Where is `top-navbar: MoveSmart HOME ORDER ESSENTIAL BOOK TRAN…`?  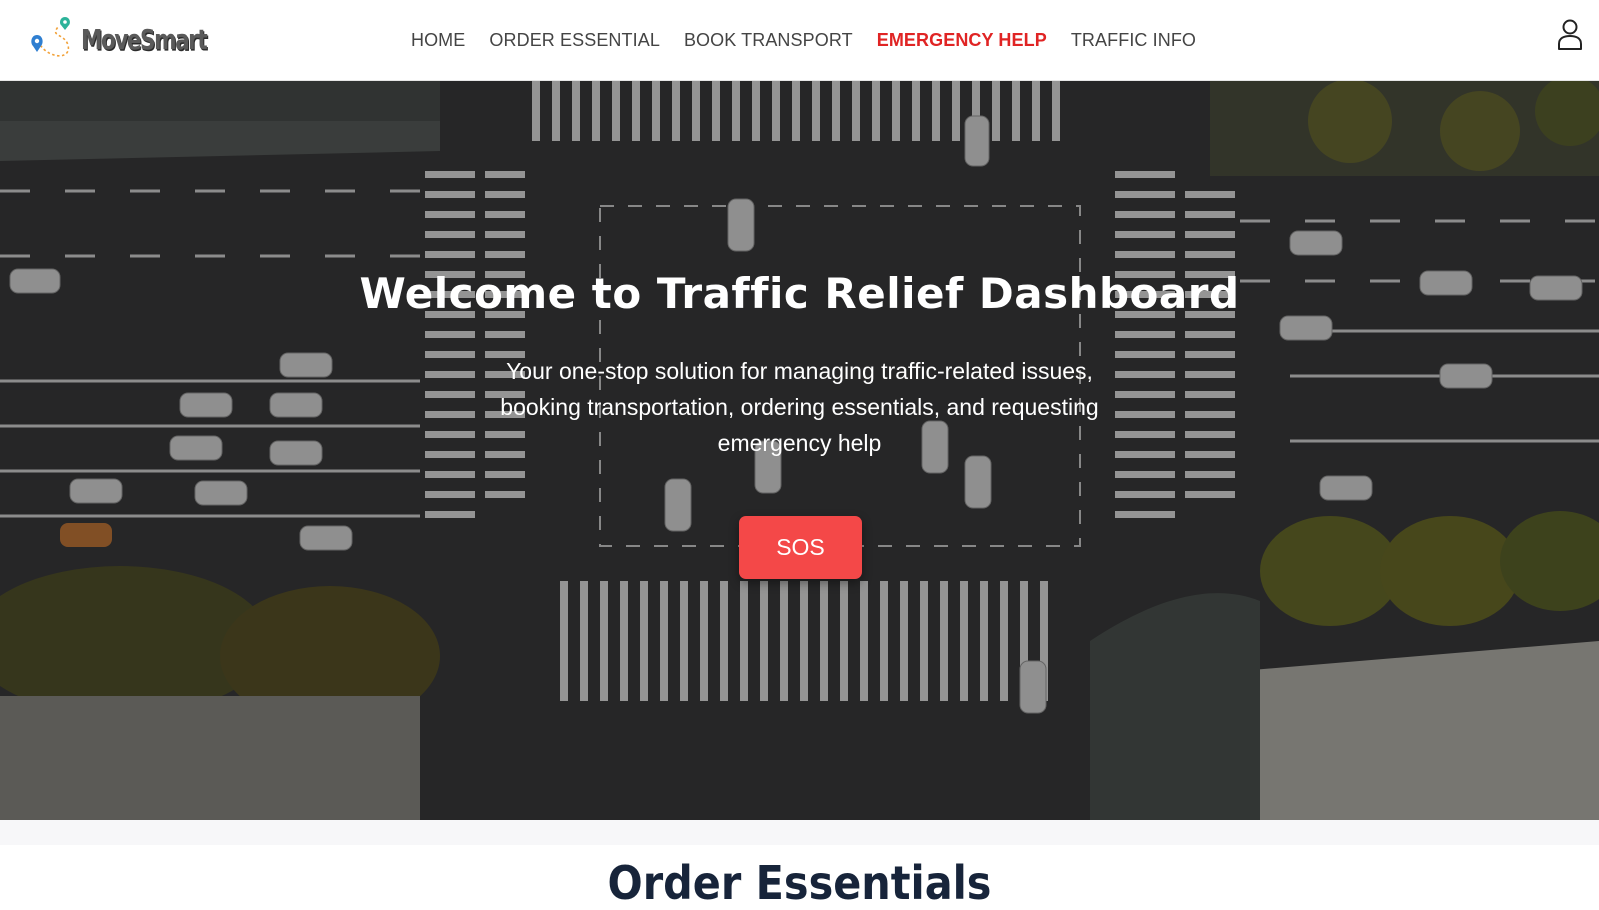
top-navbar: MoveSmart HOME ORDER ESSENTIAL BOOK TRAN… is located at coordinates (799, 40).